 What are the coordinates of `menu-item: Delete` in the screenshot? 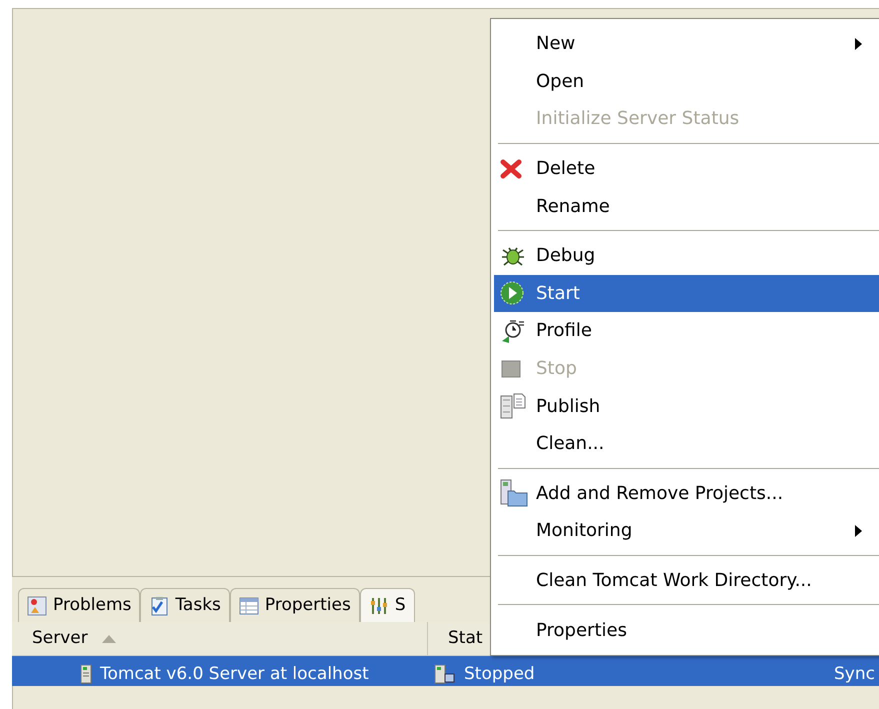 It's located at (686, 169).